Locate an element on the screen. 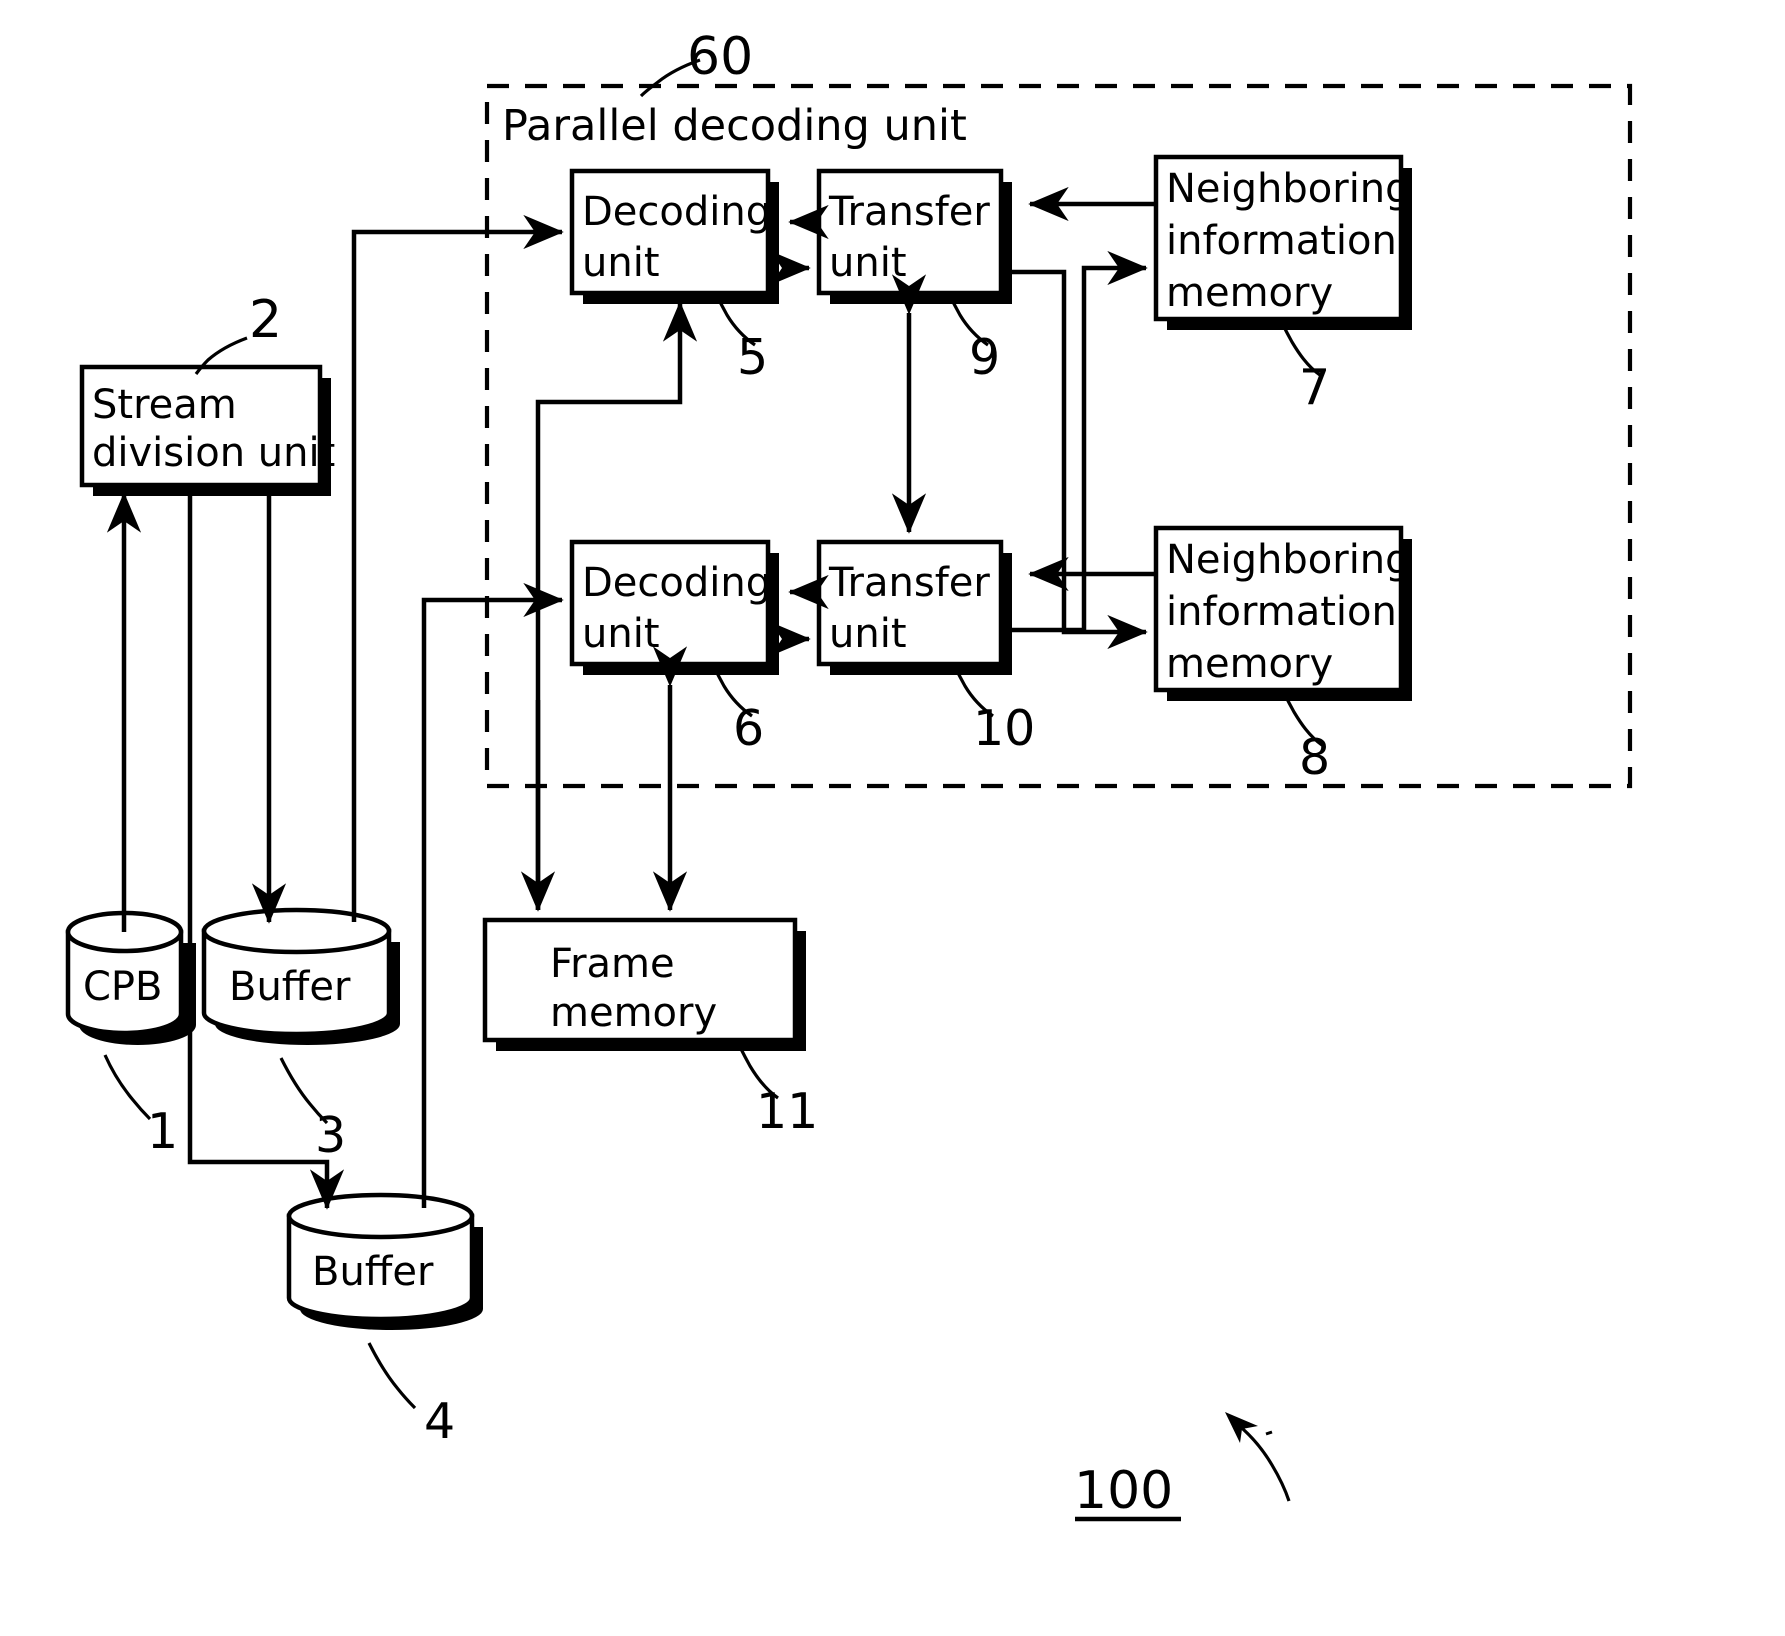 The image size is (1785, 1636). ref-7: 7 is located at coordinates (1314, 387).